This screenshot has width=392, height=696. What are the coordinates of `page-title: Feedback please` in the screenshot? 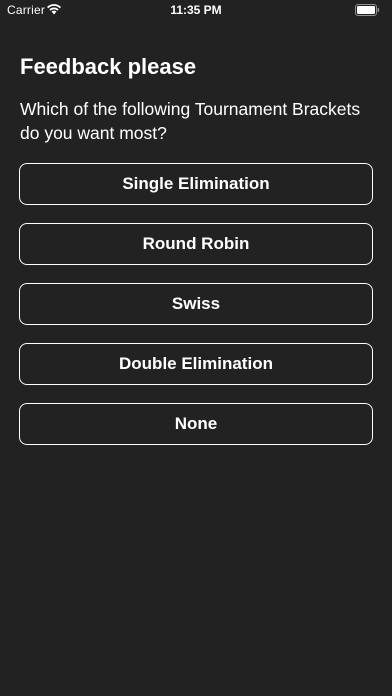 It's located at (108, 66).